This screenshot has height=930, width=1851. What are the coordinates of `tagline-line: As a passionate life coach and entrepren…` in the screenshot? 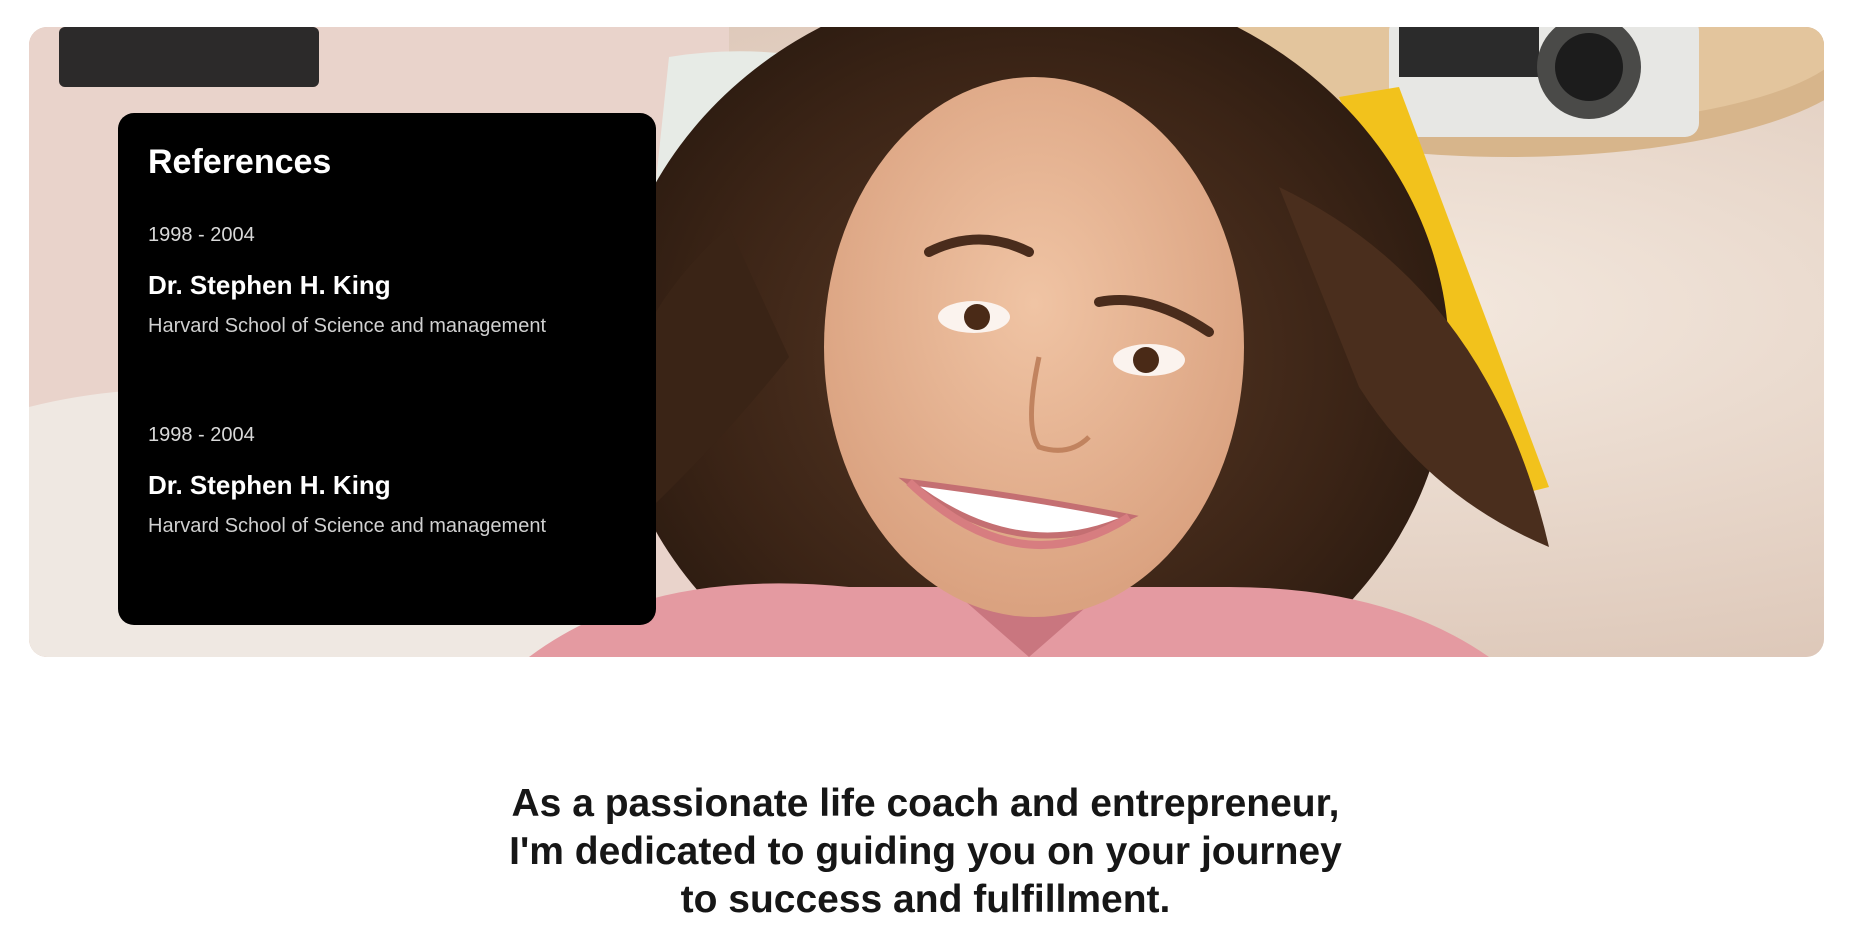 It's located at (925, 803).